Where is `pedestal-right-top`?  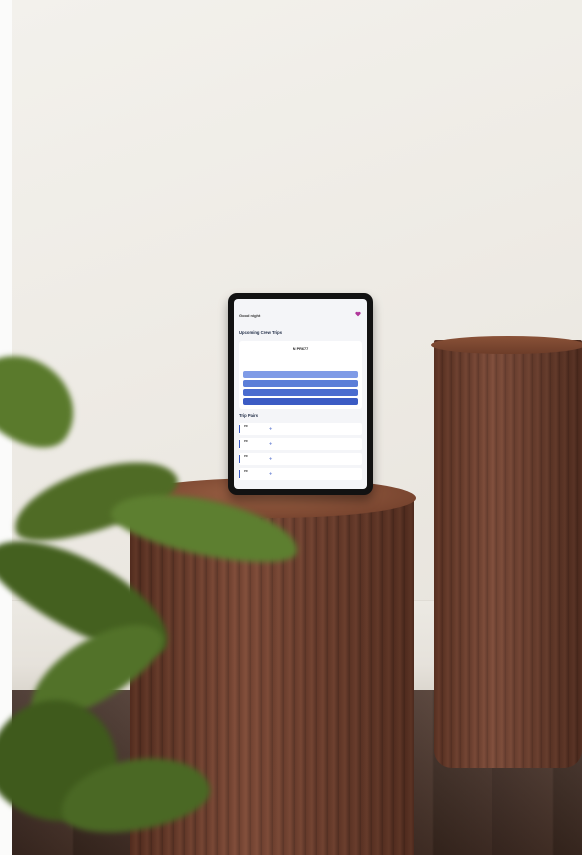 pedestal-right-top is located at coordinates (506, 345).